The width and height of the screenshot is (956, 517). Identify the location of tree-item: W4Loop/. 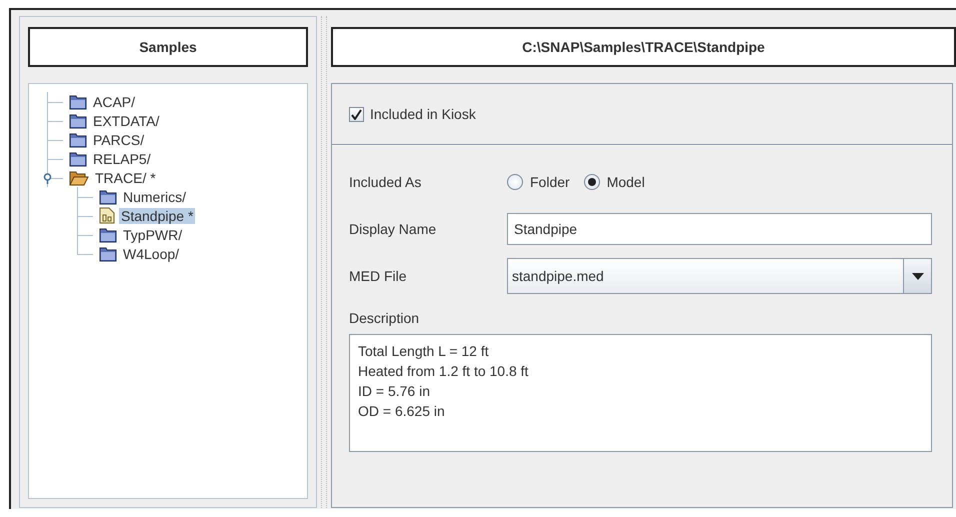
(151, 254).